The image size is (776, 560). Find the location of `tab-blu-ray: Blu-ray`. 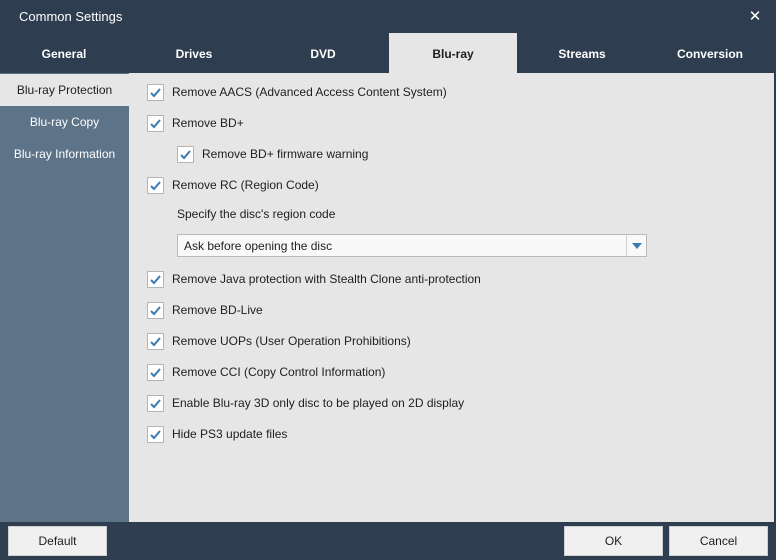

tab-blu-ray: Blu-ray is located at coordinates (453, 53).